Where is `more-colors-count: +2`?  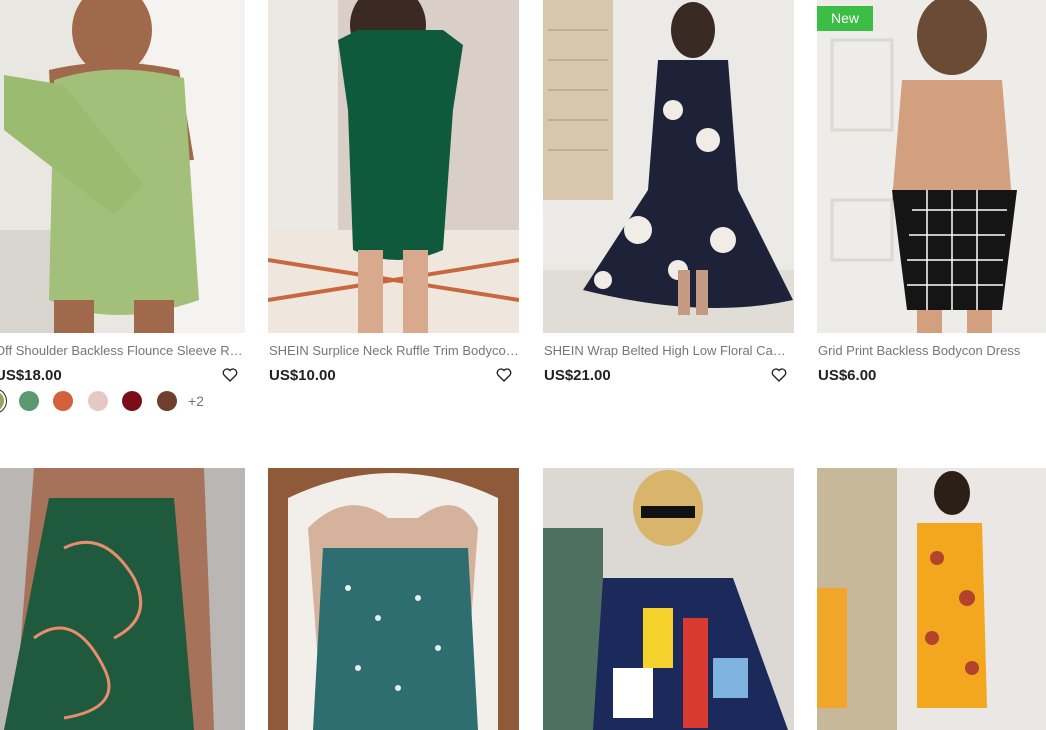 more-colors-count: +2 is located at coordinates (196, 401).